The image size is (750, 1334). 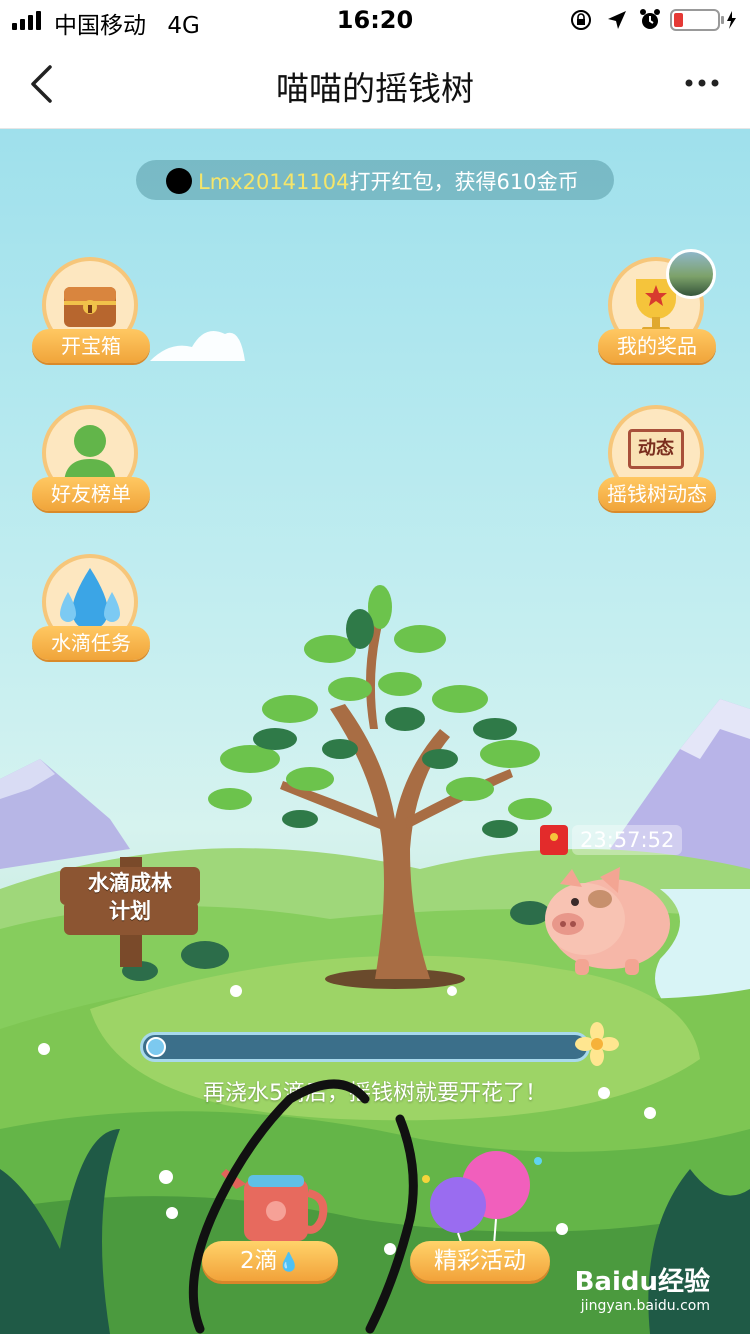 I want to click on dynamics-icon-text: 动态, so click(x=656, y=449).